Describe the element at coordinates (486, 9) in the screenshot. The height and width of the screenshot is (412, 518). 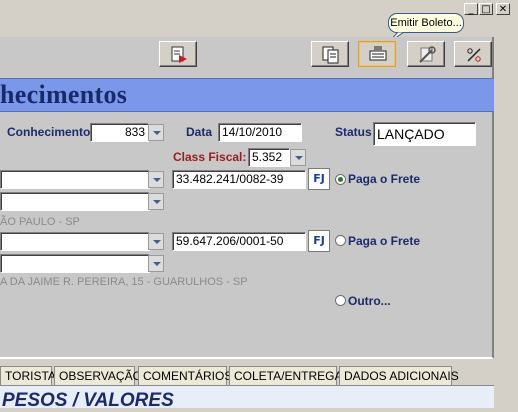
I see `maximize-button: □` at that location.